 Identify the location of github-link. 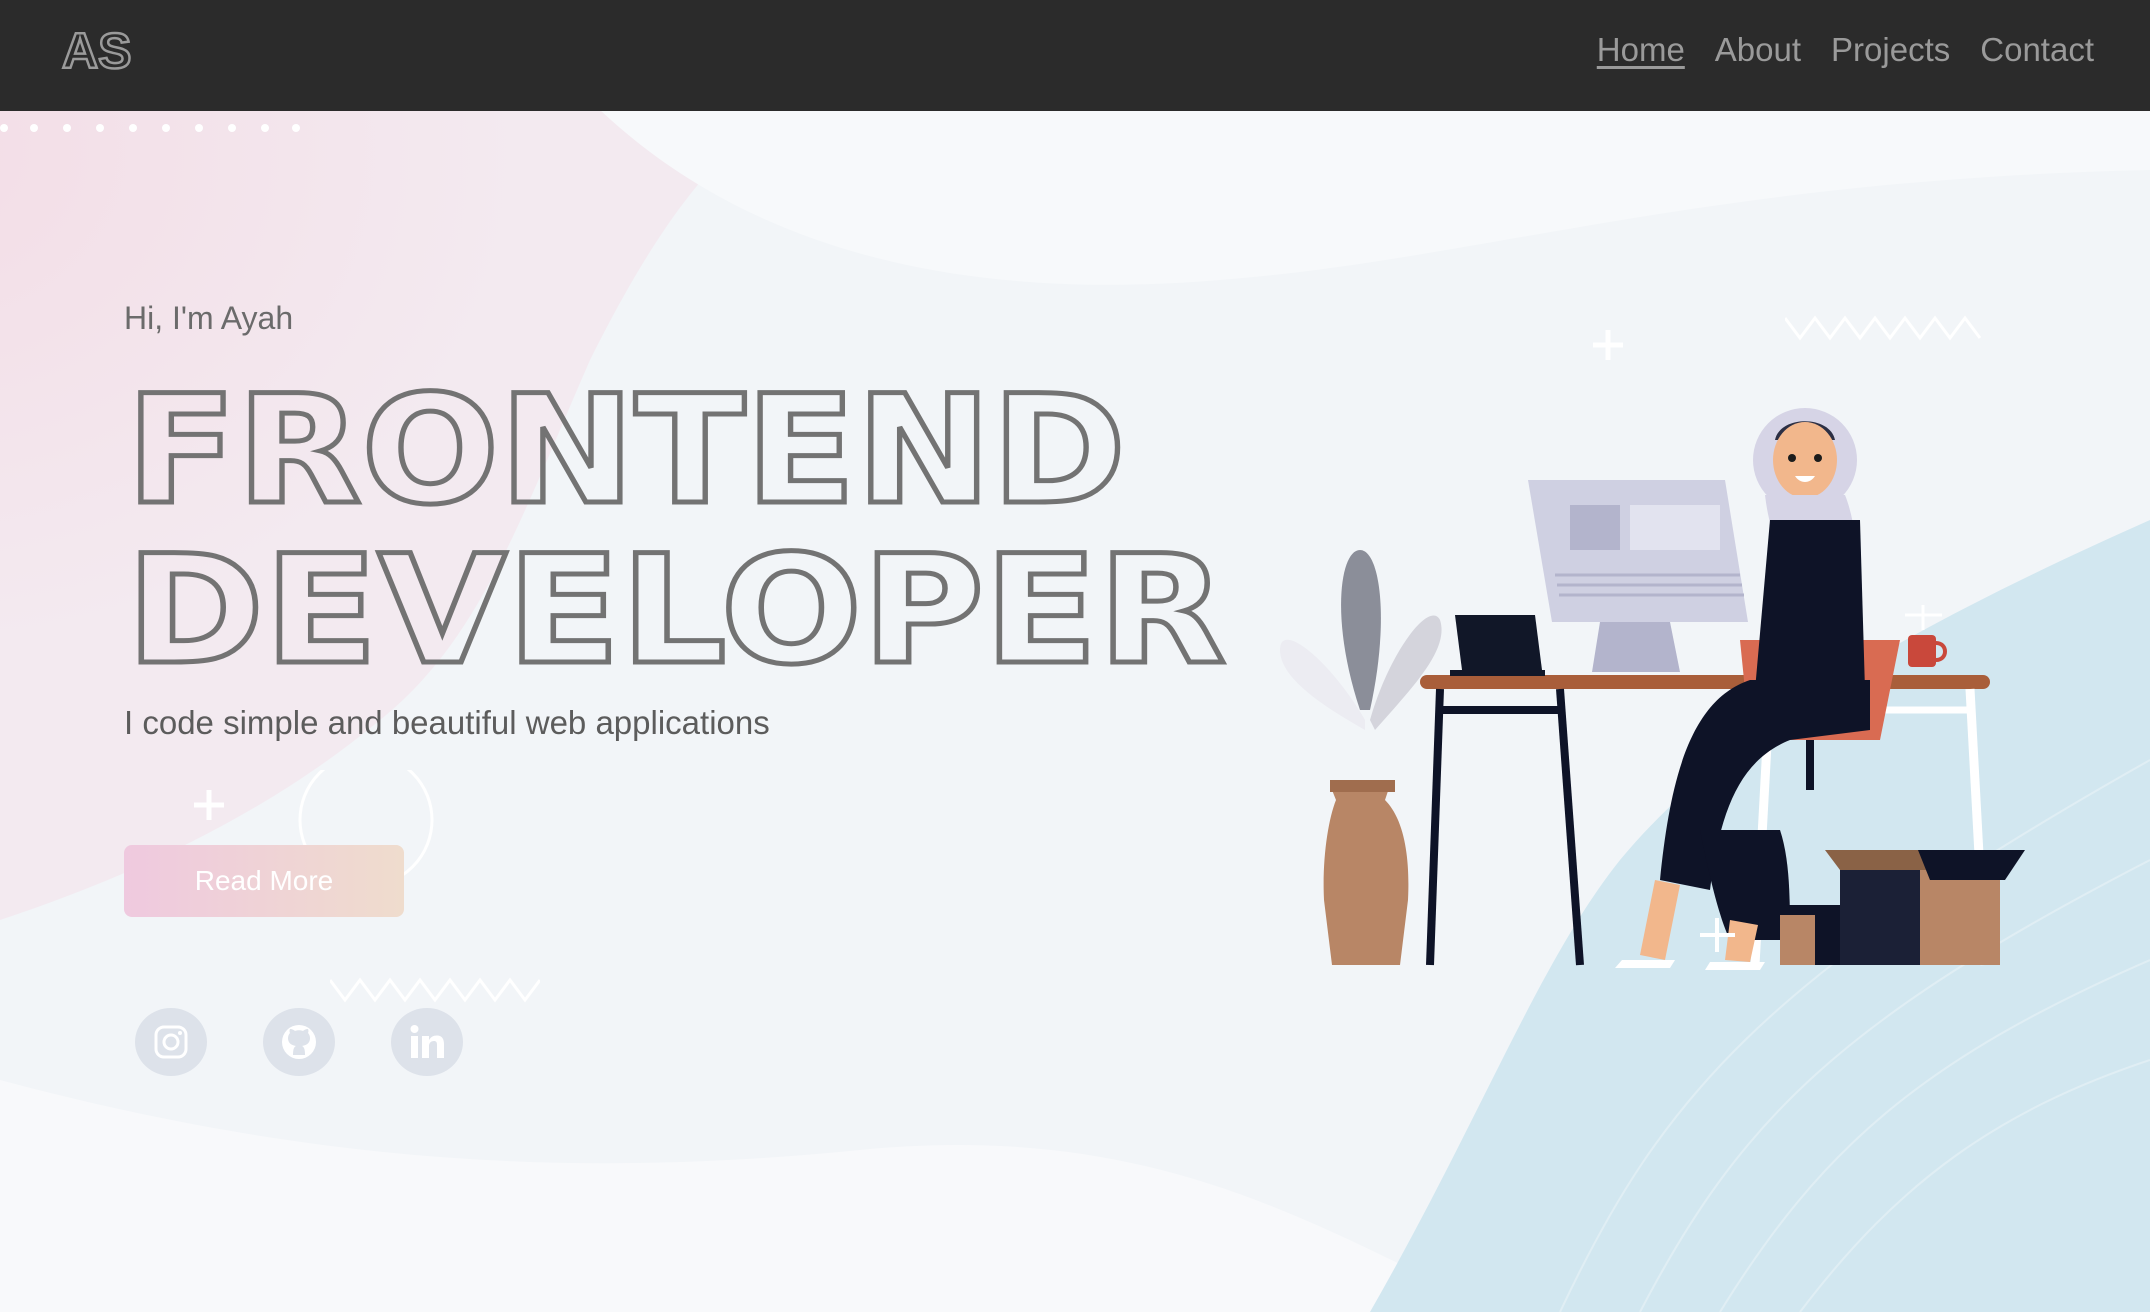
(299, 1042).